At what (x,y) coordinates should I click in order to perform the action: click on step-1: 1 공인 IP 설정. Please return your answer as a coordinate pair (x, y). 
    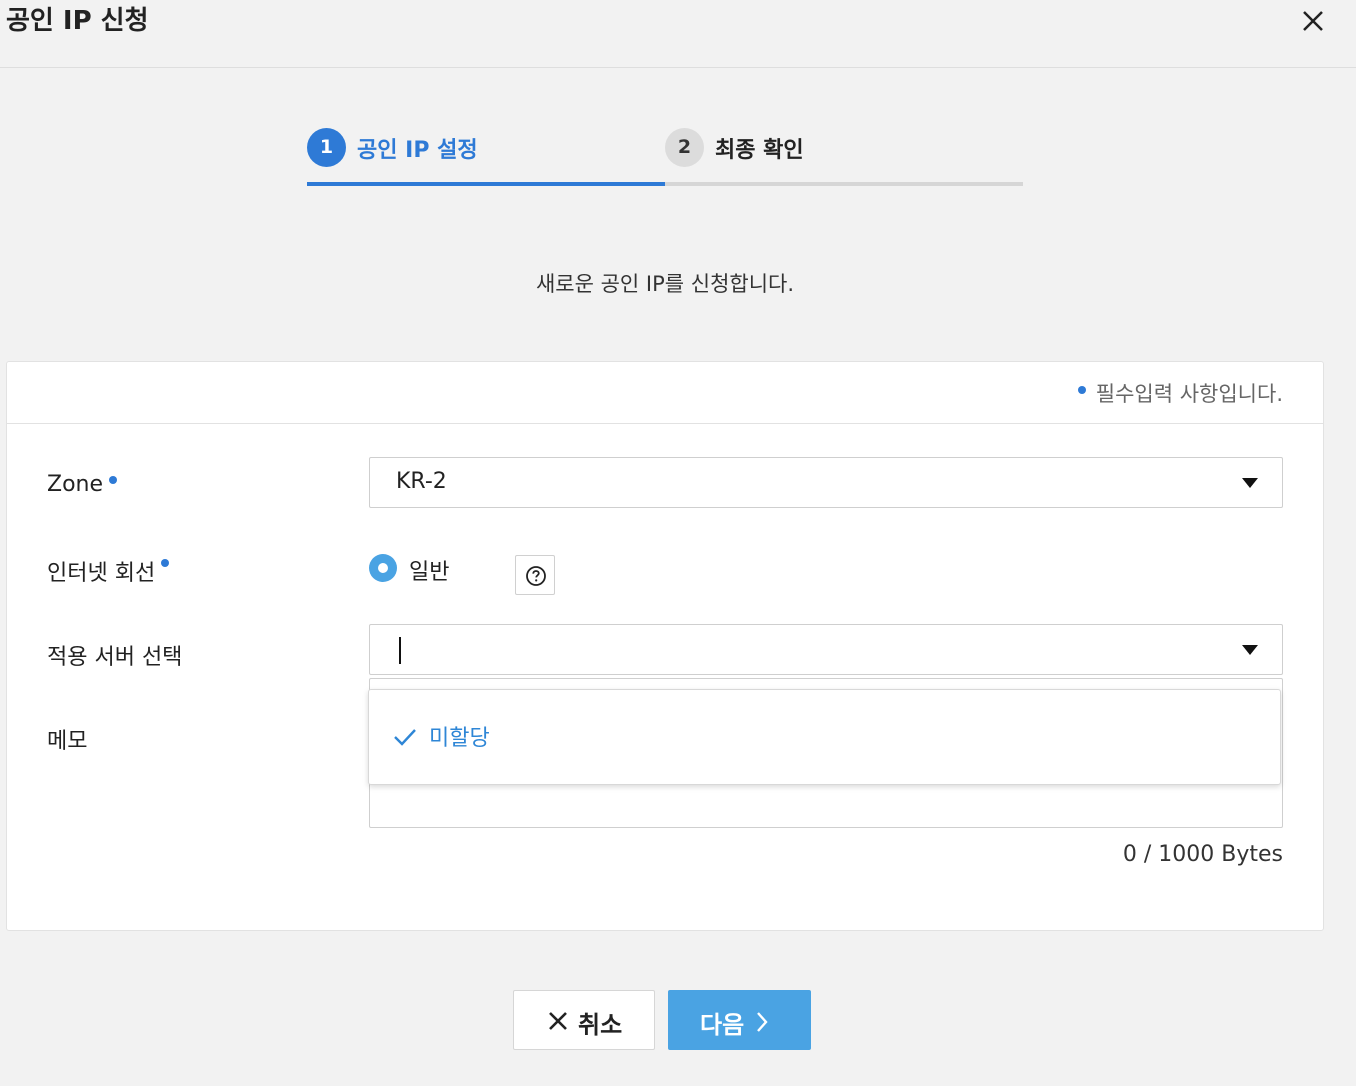
    Looking at the image, I should click on (486, 157).